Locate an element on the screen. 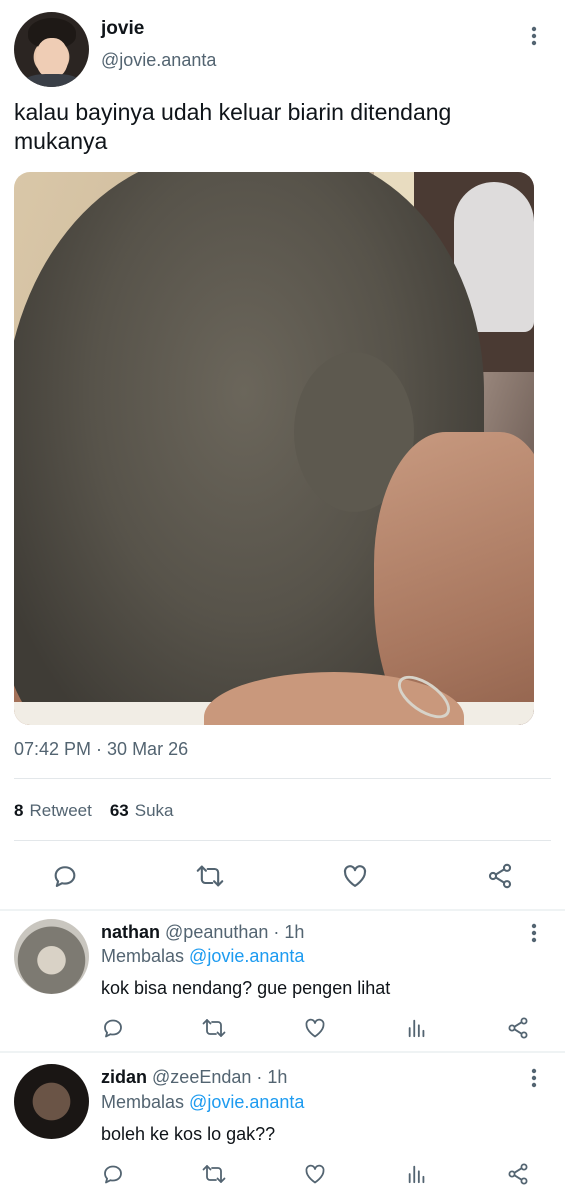 The height and width of the screenshot is (1199, 565). like-count-group: 63 Suka is located at coordinates (142, 811).